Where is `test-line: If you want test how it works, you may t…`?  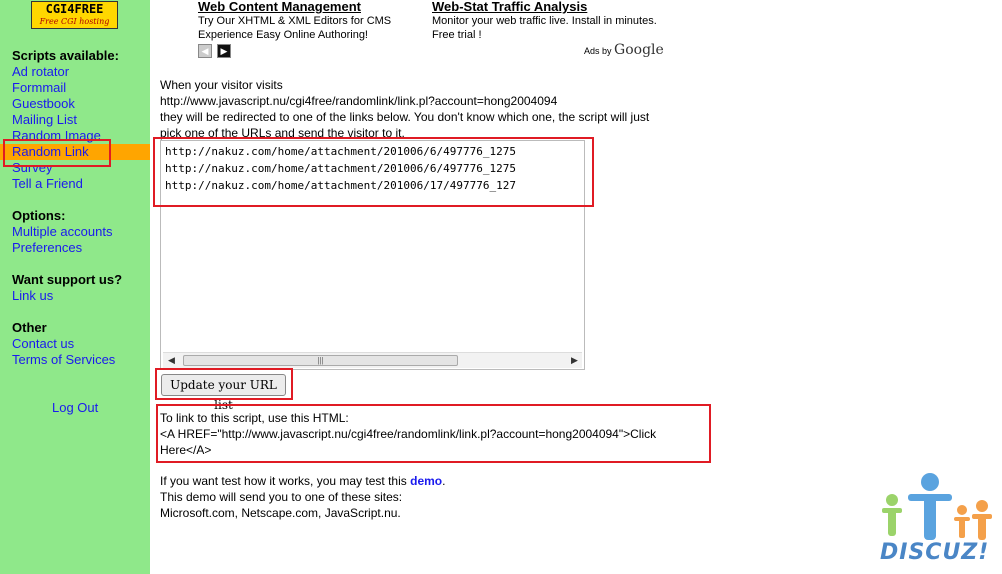
test-line: If you want test how it works, you may t… is located at coordinates (440, 481).